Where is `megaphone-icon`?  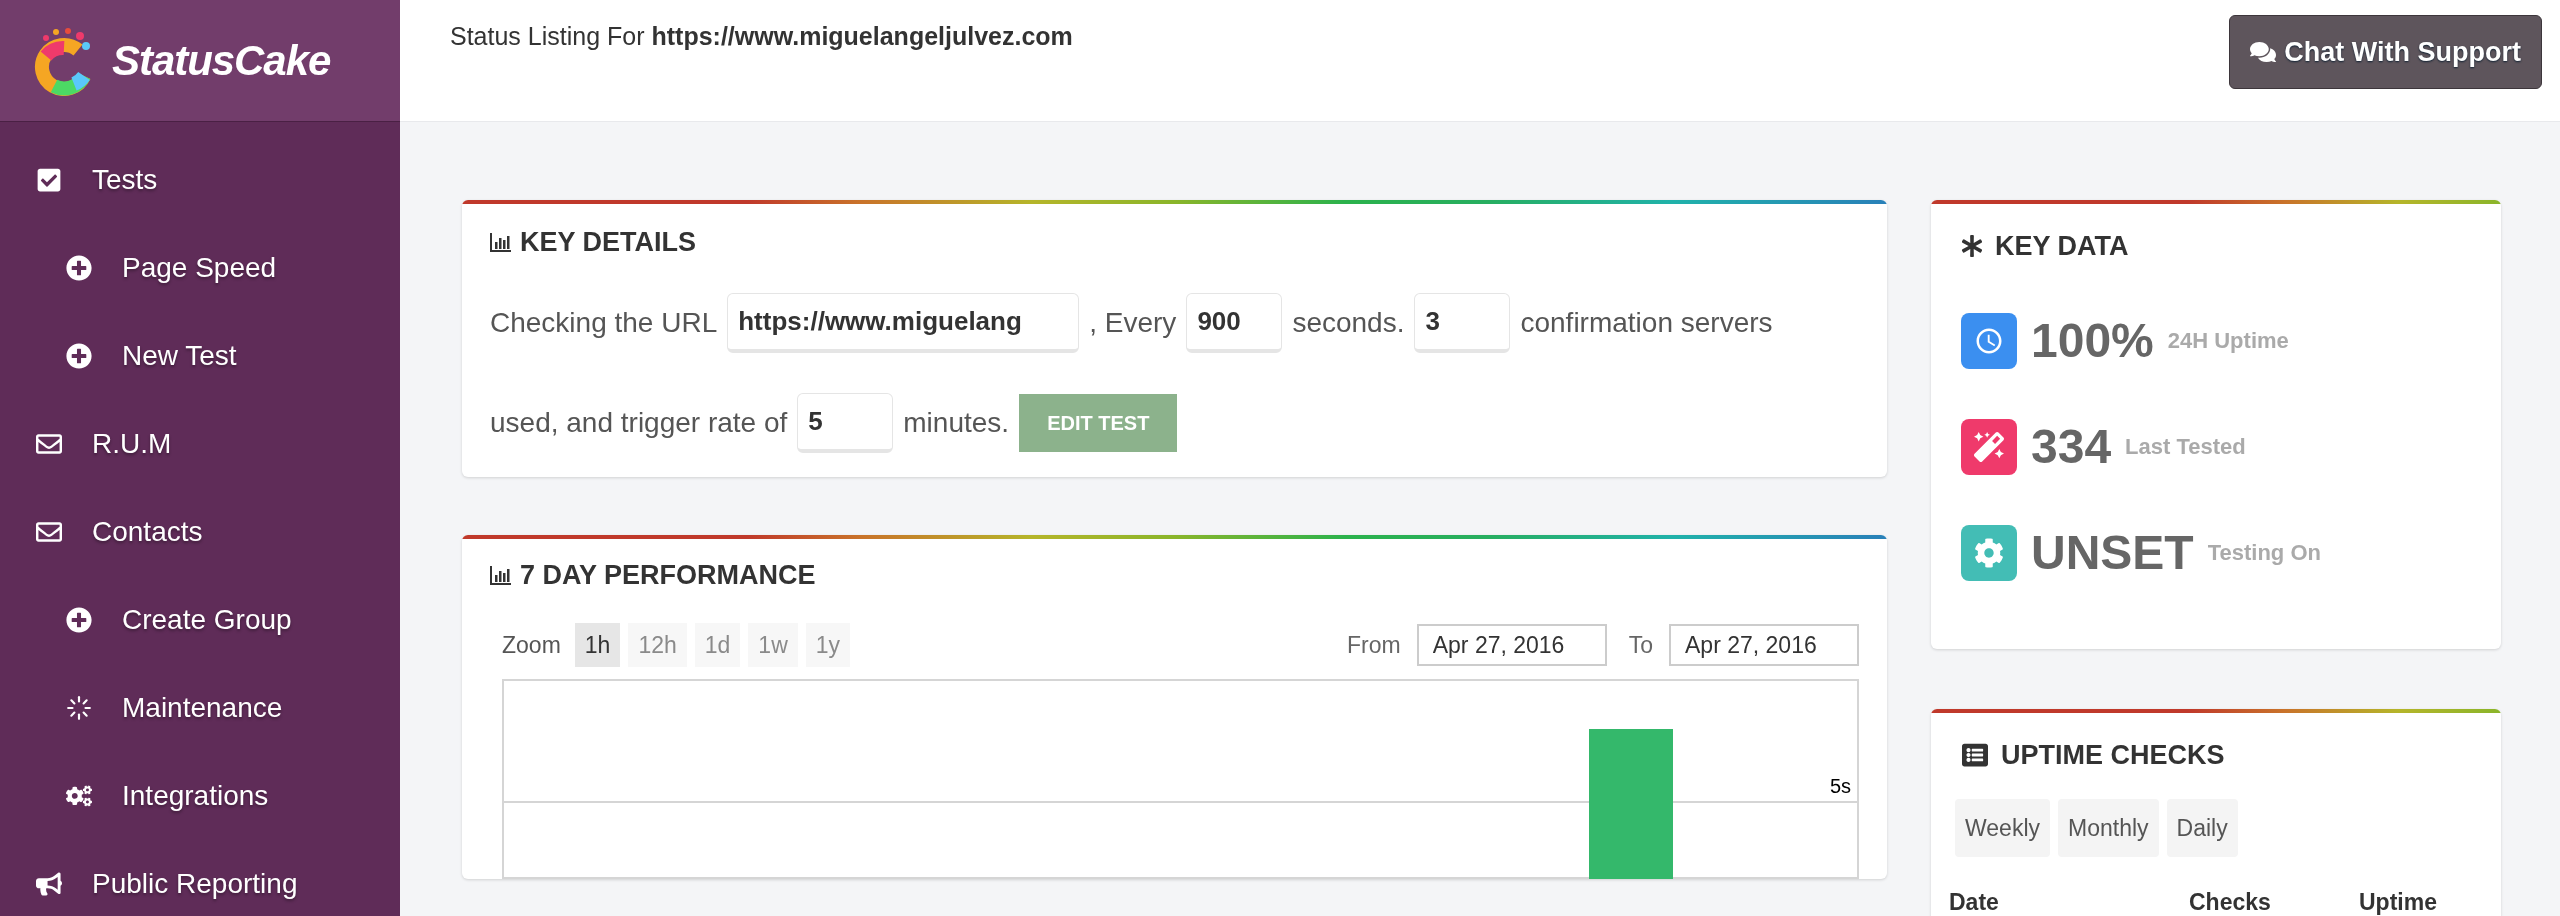 megaphone-icon is located at coordinates (49, 884).